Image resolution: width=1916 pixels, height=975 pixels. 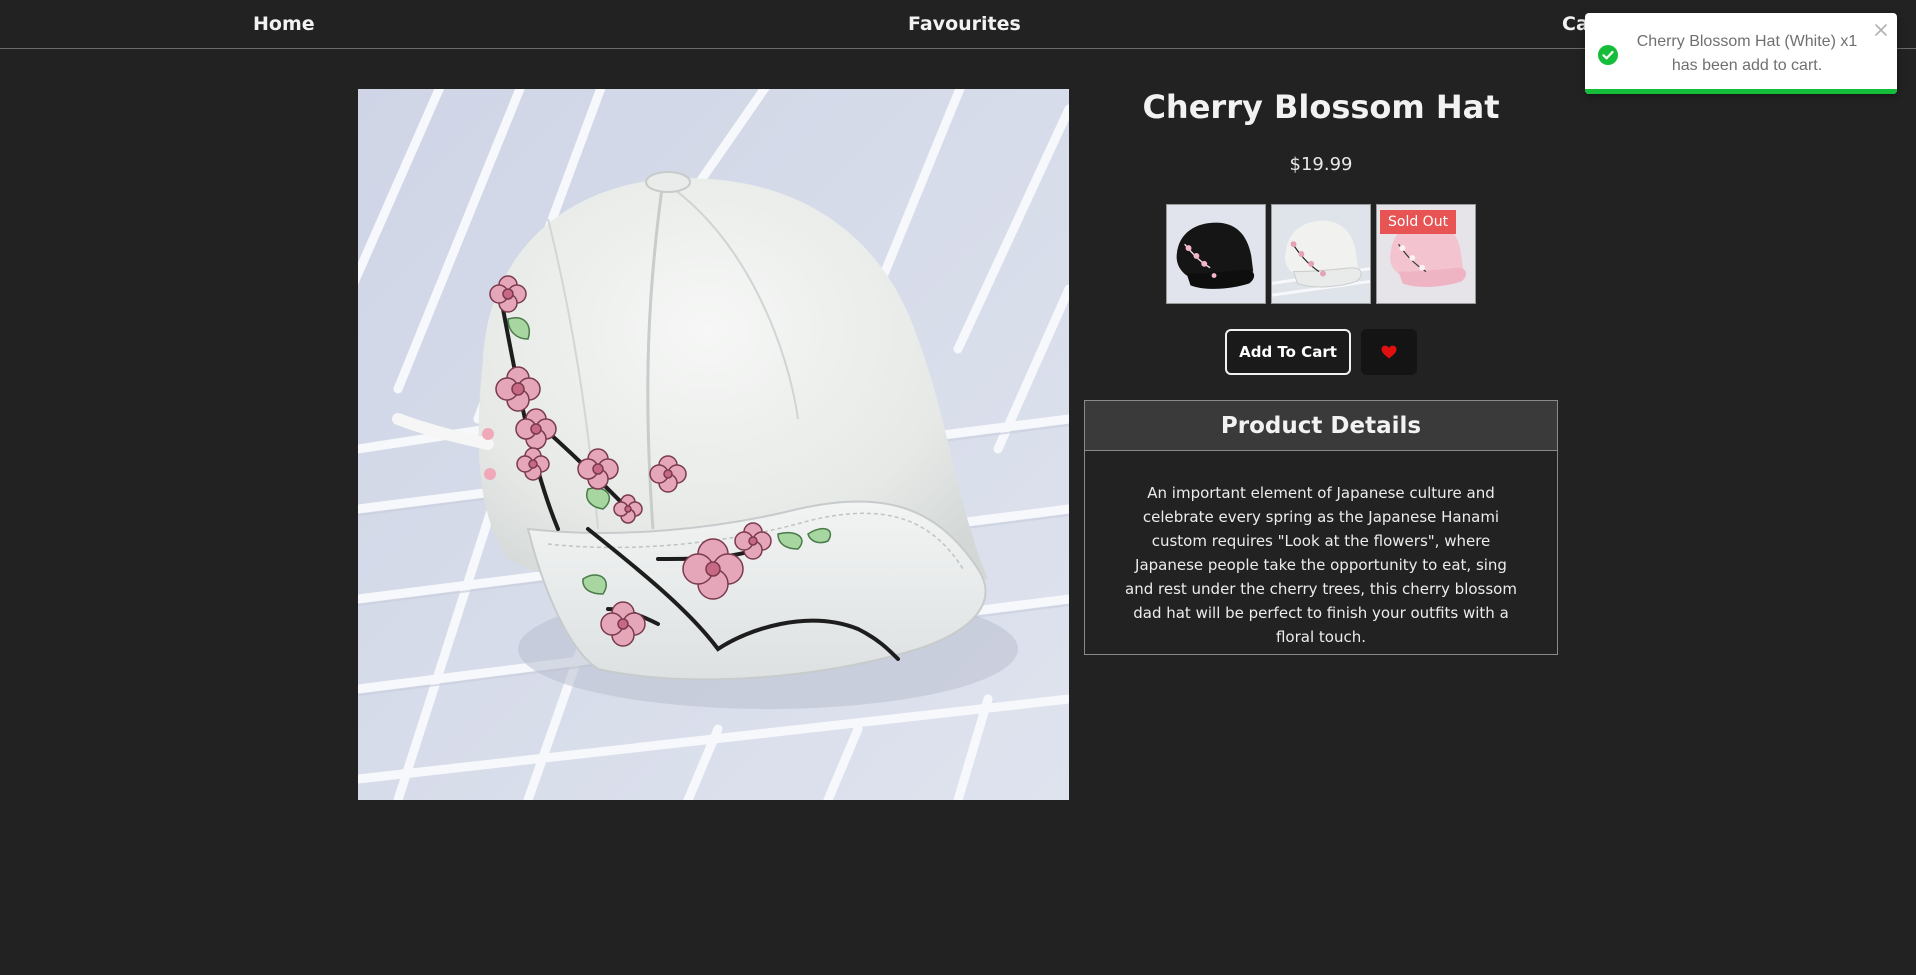 What do you see at coordinates (964, 24) in the screenshot?
I see `nav-favourites-link: Favourites` at bounding box center [964, 24].